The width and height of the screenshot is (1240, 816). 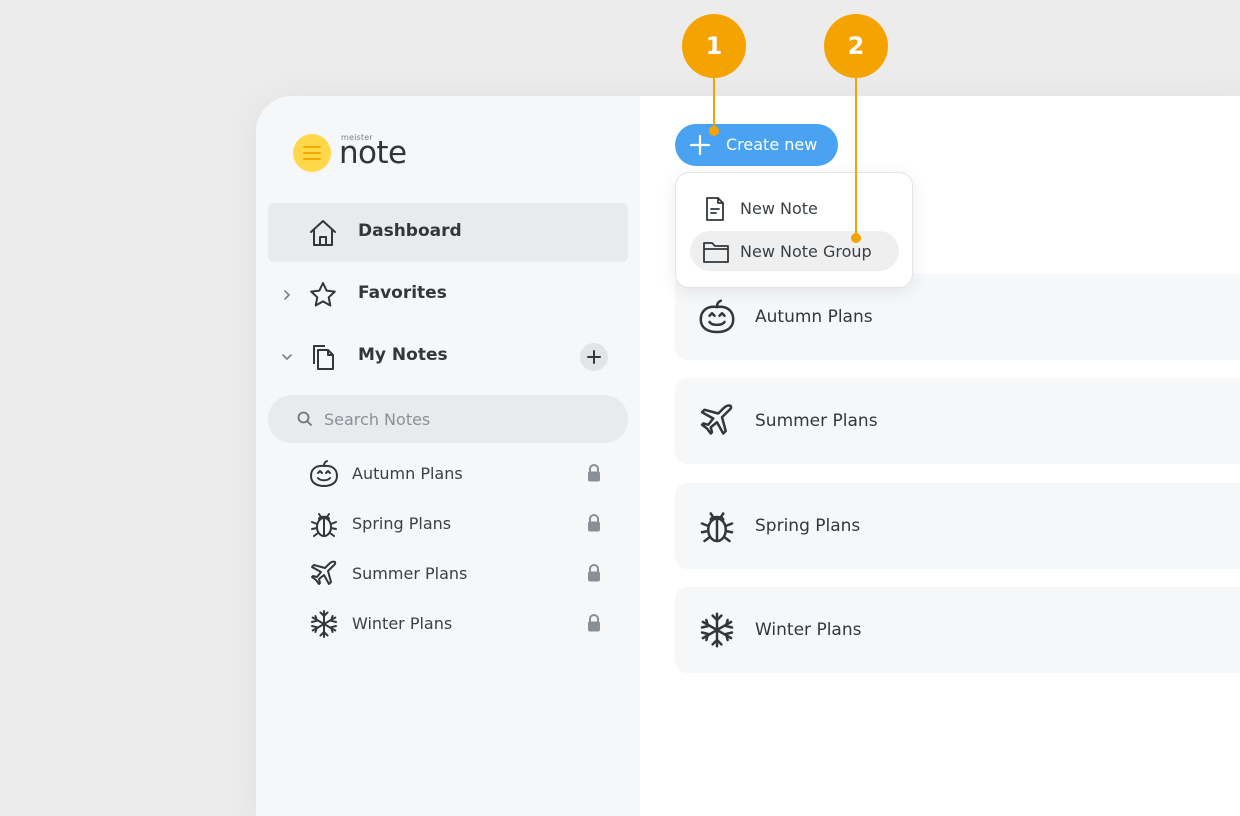 I want to click on menu-item-new-note-group: New Note Group, so click(x=794, y=251).